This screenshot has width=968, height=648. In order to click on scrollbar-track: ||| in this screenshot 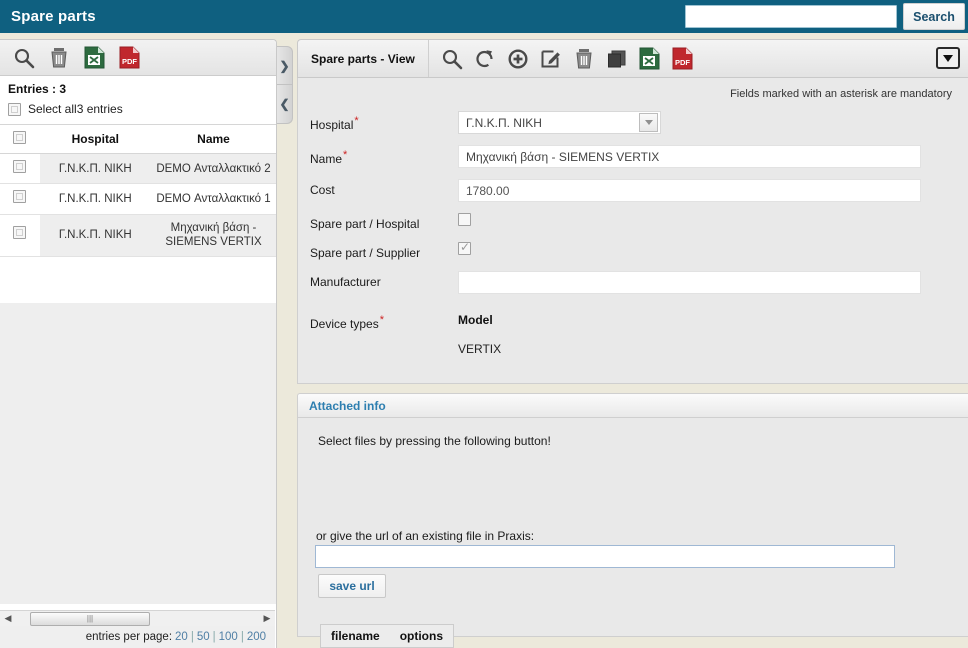, I will do `click(137, 618)`.